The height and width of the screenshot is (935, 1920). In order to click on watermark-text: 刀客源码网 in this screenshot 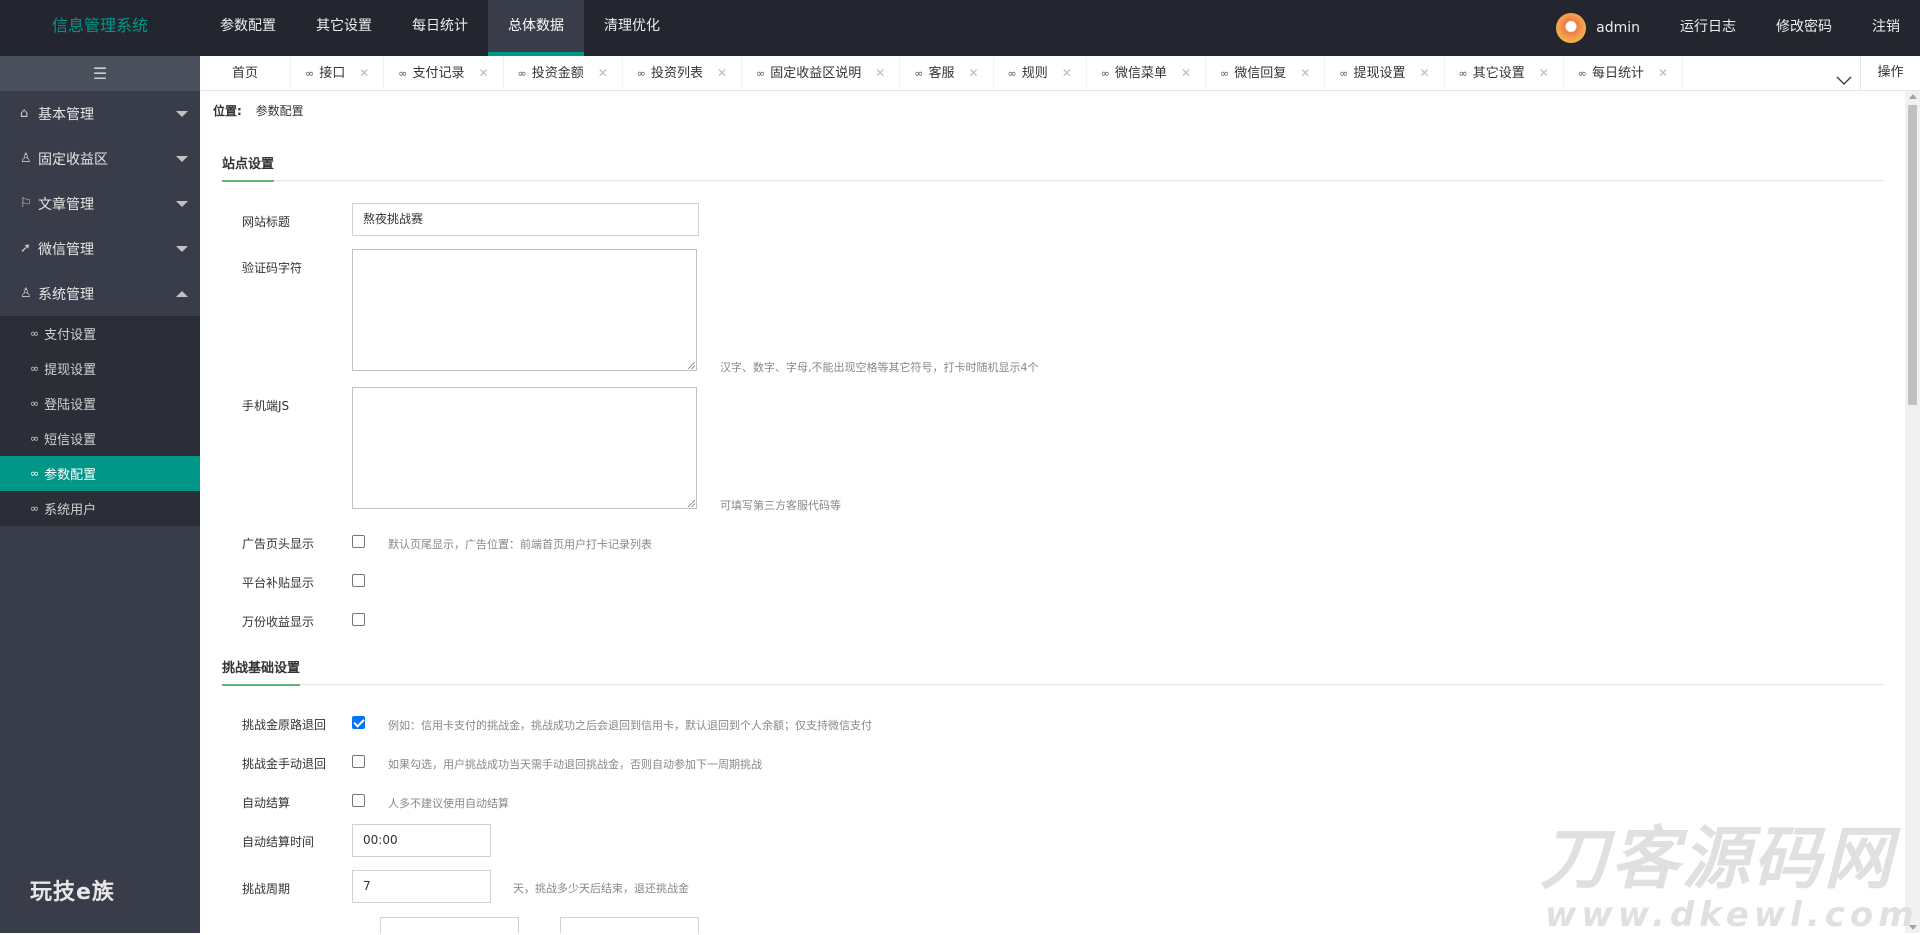, I will do `click(1718, 859)`.